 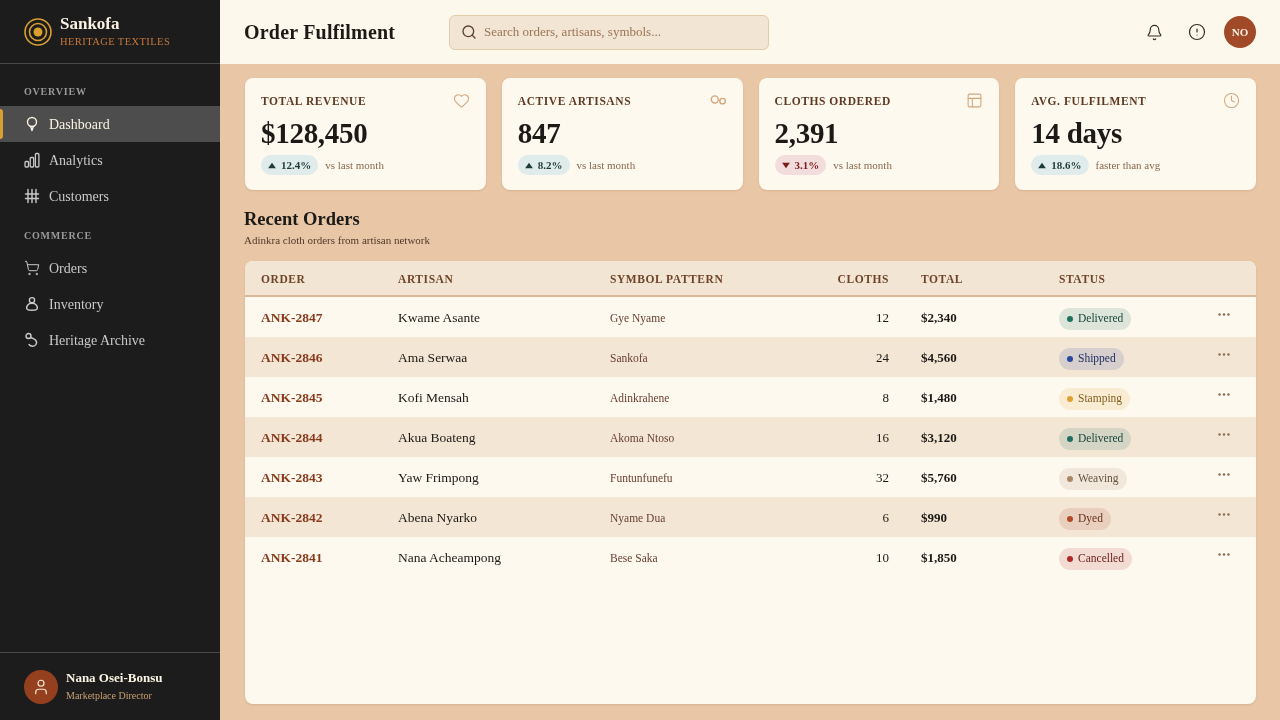 What do you see at coordinates (110, 340) in the screenshot?
I see `nav-item: Heritage Archive` at bounding box center [110, 340].